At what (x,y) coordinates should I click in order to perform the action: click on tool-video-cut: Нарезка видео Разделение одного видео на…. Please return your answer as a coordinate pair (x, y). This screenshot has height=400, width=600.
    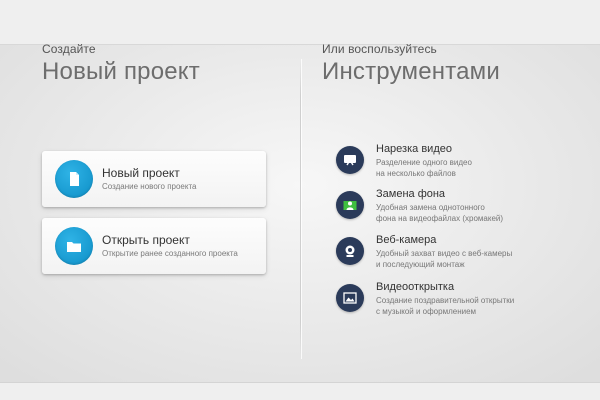
    Looking at the image, I should click on (461, 164).